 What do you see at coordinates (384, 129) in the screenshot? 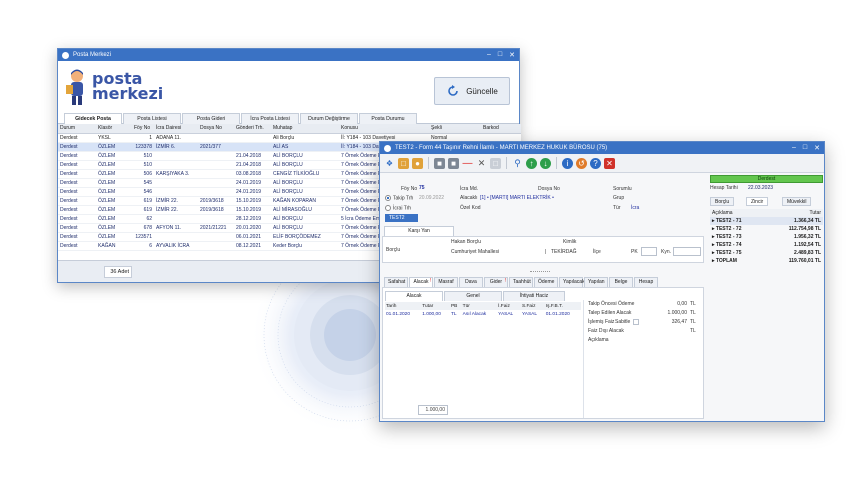
I see `column-header: Konusu` at bounding box center [384, 129].